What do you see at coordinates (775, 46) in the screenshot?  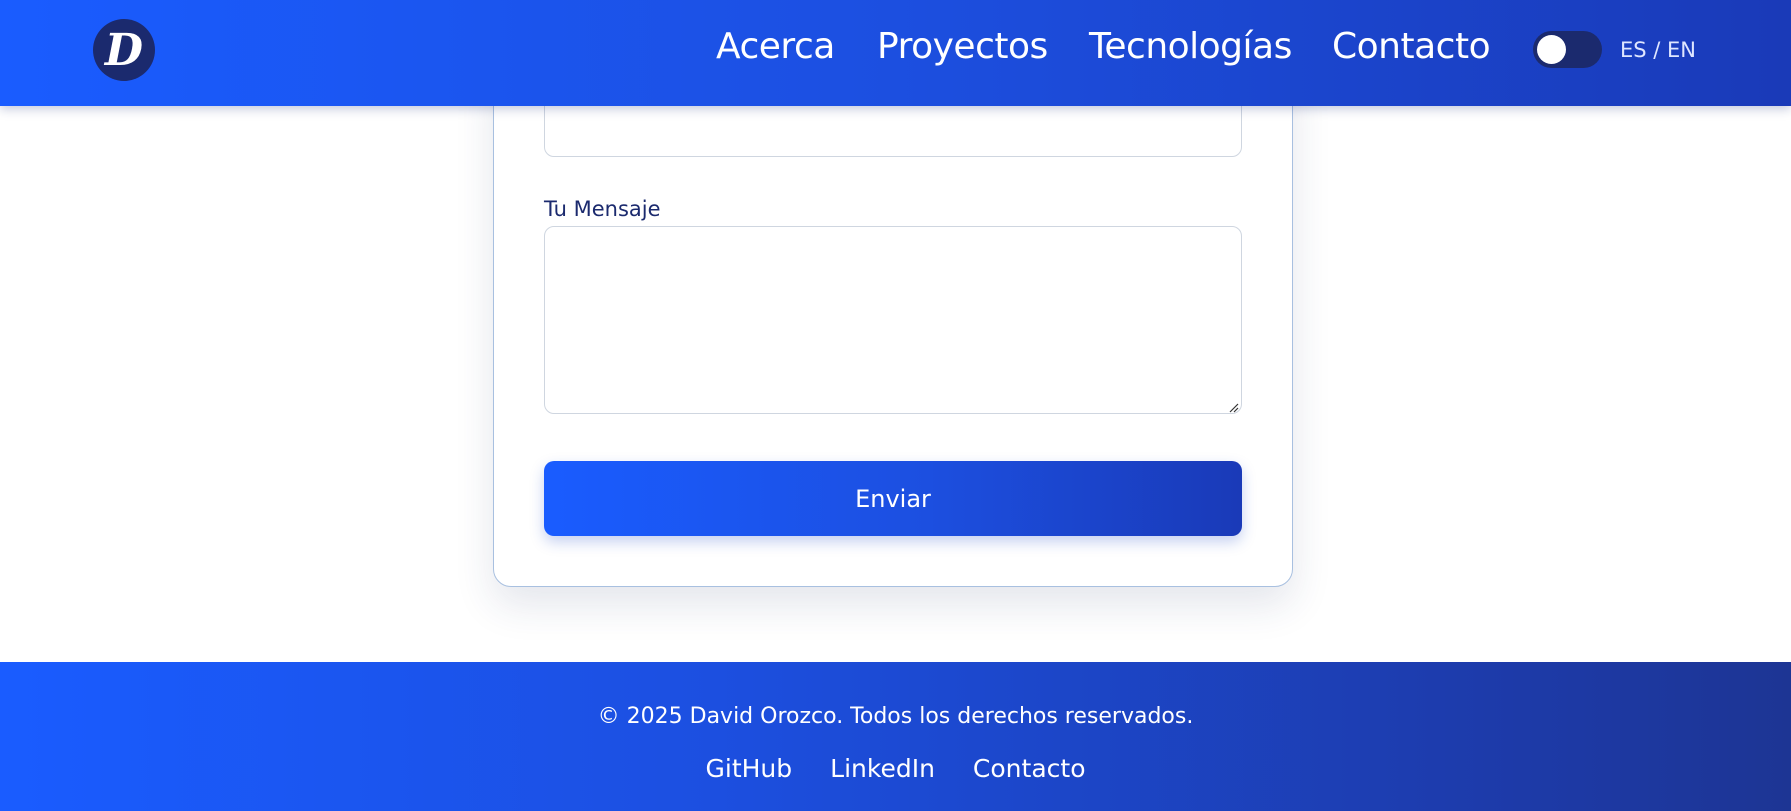 I see `nav-item-acerca: Acerca` at bounding box center [775, 46].